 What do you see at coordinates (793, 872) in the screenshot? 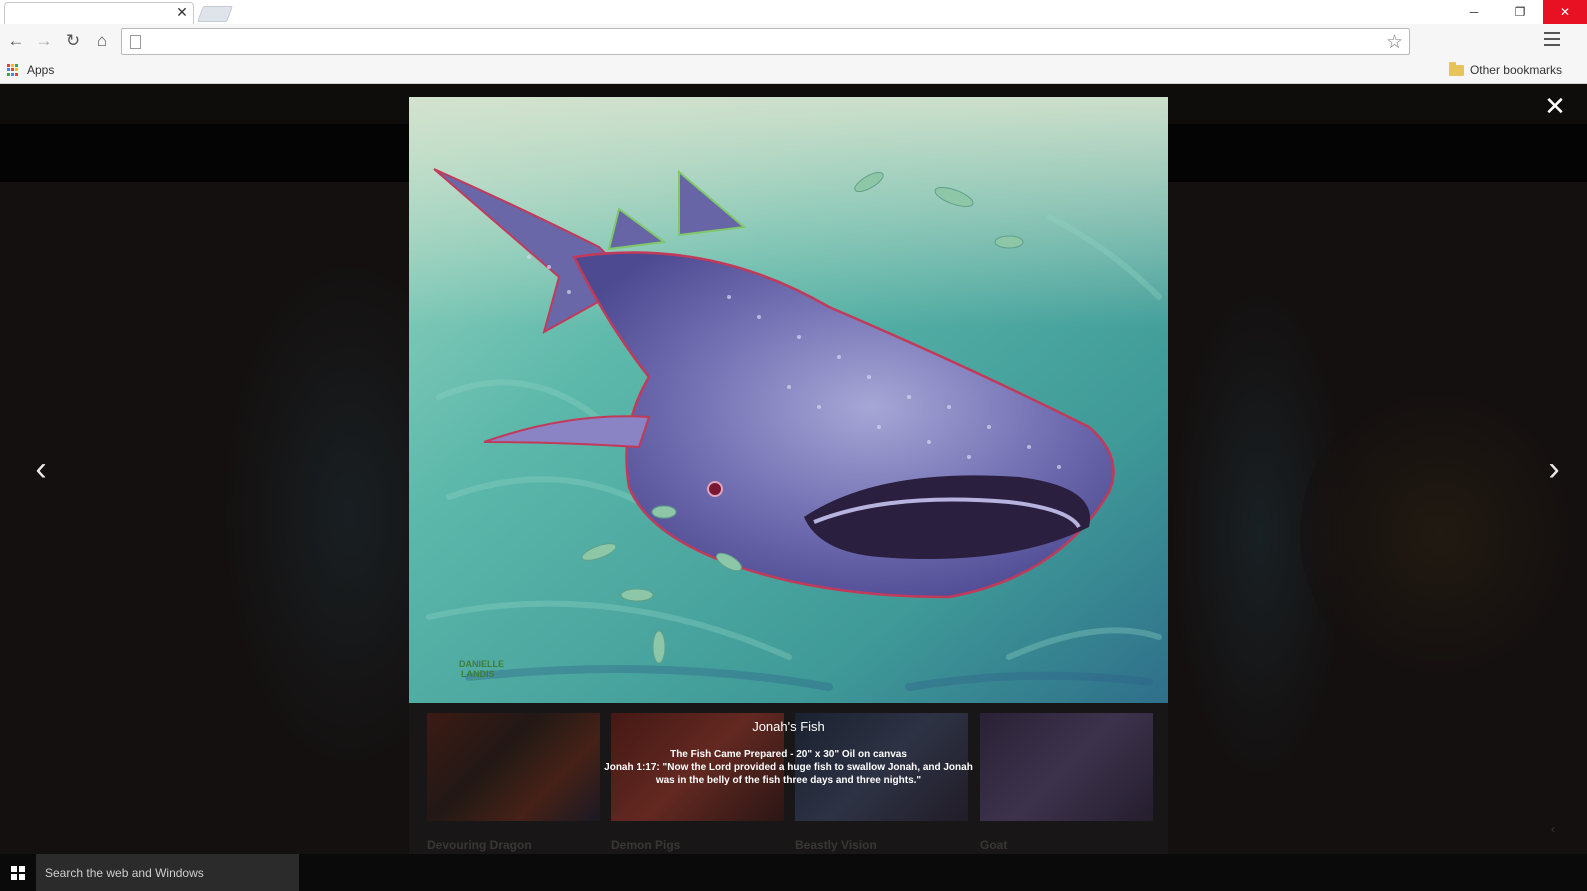
I see `windows-taskbar: Search the web and Windows` at bounding box center [793, 872].